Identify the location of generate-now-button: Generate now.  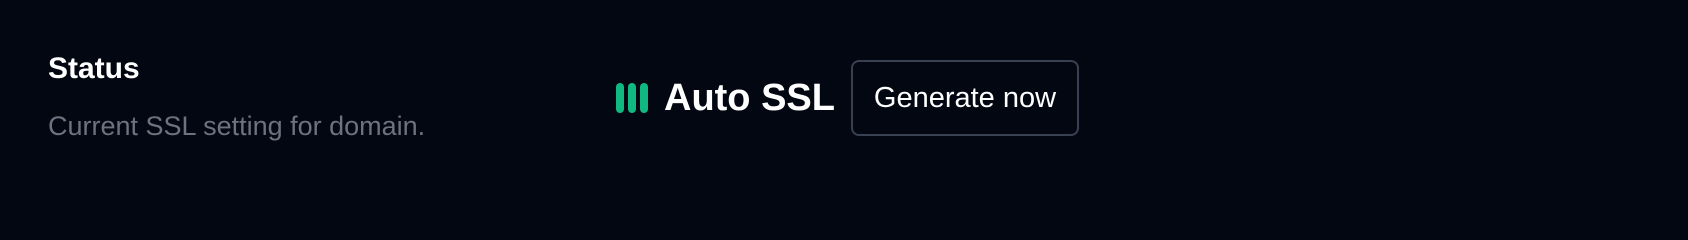
(964, 98).